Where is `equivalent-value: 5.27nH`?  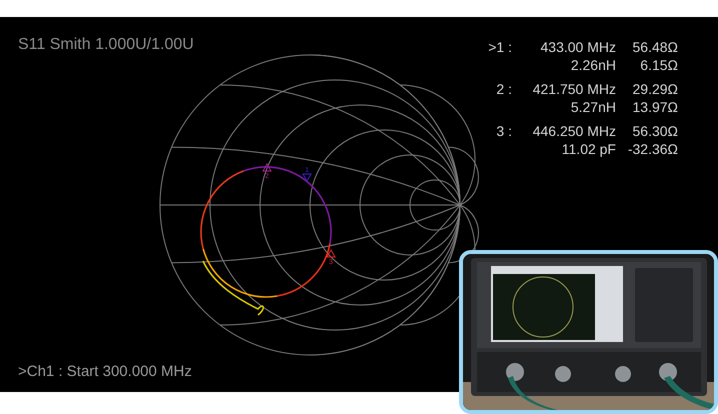
equivalent-value: 5.27nH is located at coordinates (593, 107).